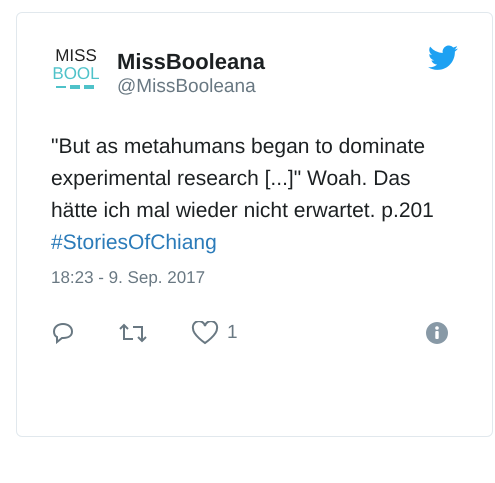 The width and height of the screenshot is (495, 483). I want to click on avatar-logo: MISS BOOL, so click(76, 75).